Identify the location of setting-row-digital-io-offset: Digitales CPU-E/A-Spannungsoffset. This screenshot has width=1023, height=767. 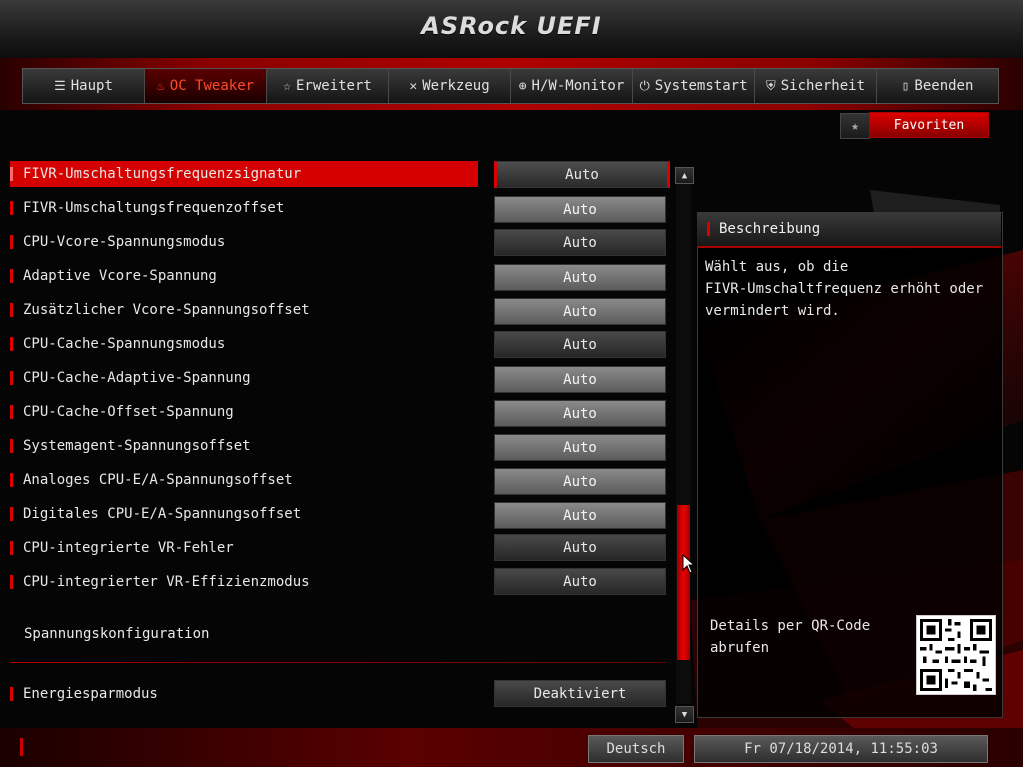
(244, 514).